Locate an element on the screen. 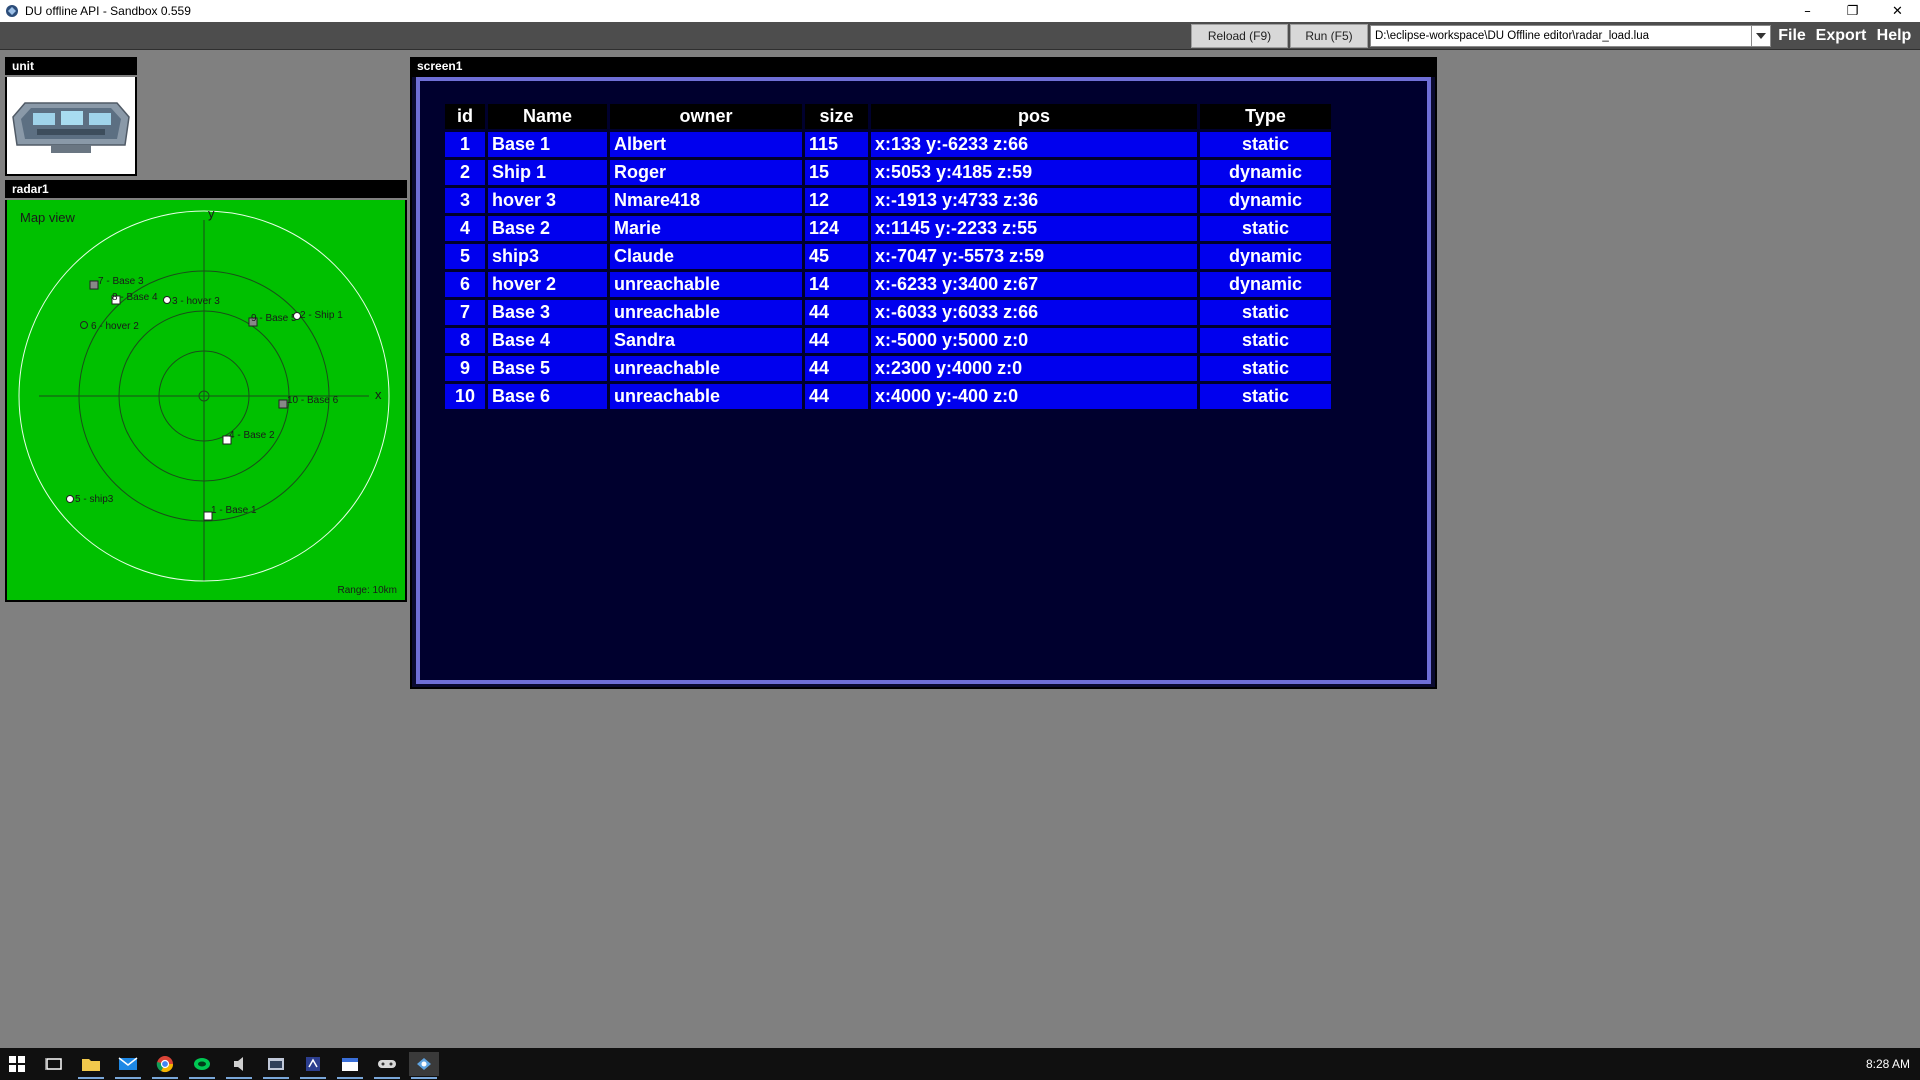 The height and width of the screenshot is (1080, 1920). game-icon is located at coordinates (387, 1065).